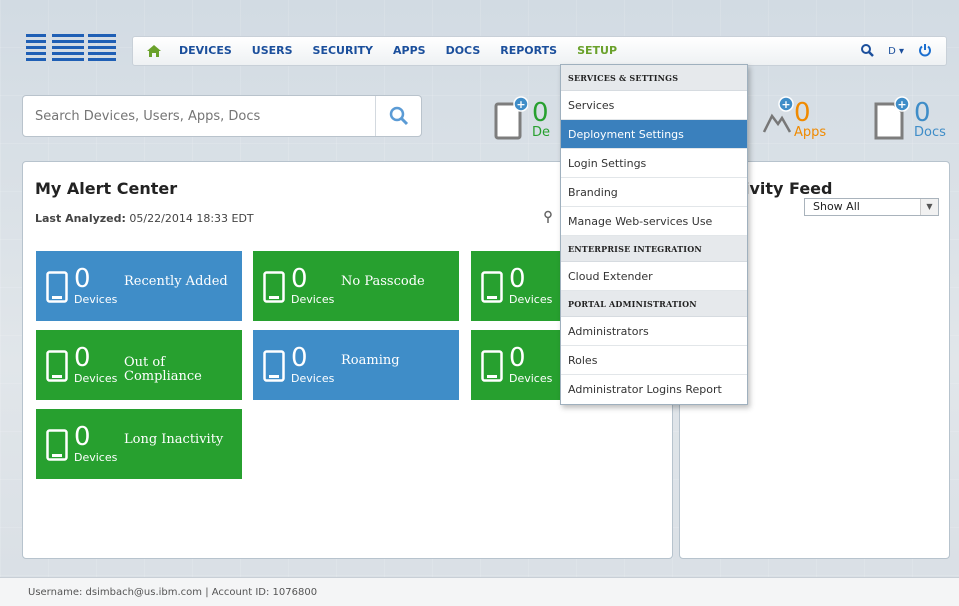 The image size is (959, 606). What do you see at coordinates (528, 51) in the screenshot?
I see `nav-reports: REPORTS` at bounding box center [528, 51].